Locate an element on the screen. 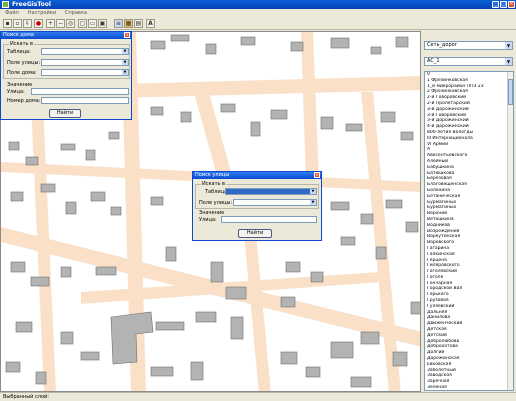 This screenshot has width=516, height=401. pan-icon: ▢ is located at coordinates (82, 23).